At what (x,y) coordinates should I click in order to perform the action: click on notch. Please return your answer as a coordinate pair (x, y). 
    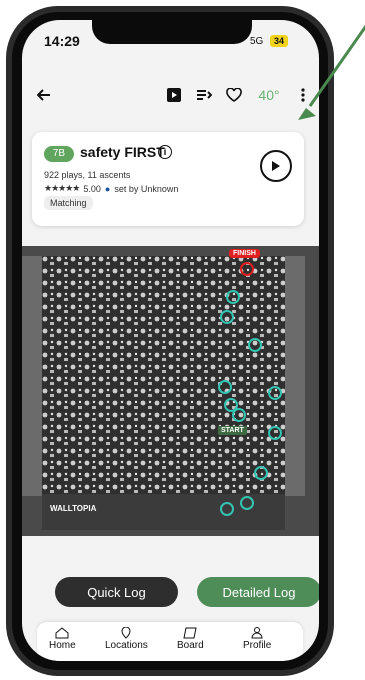
    Looking at the image, I should click on (172, 32).